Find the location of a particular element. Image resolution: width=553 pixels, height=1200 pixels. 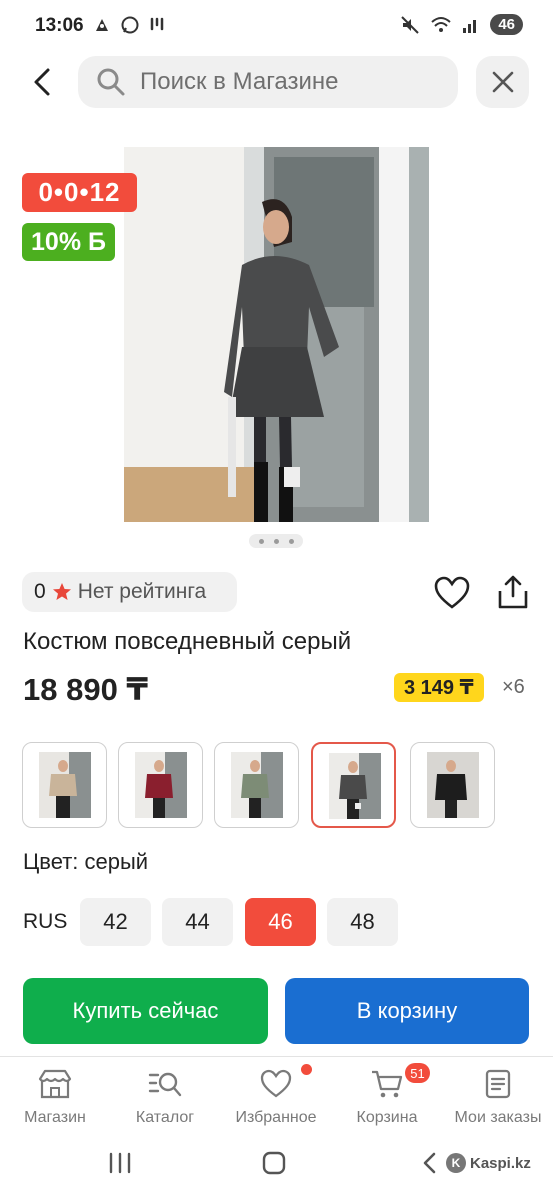

buy-now-button: Купить сейчас is located at coordinates (145, 1011).